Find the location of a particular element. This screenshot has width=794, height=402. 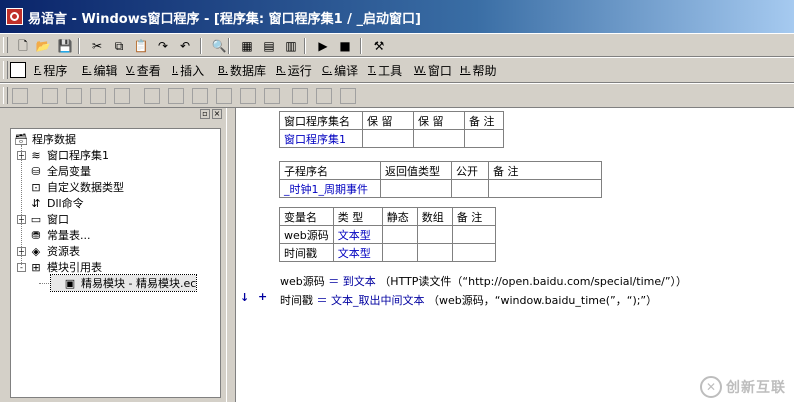

same-width-icon is located at coordinates (152, 96).